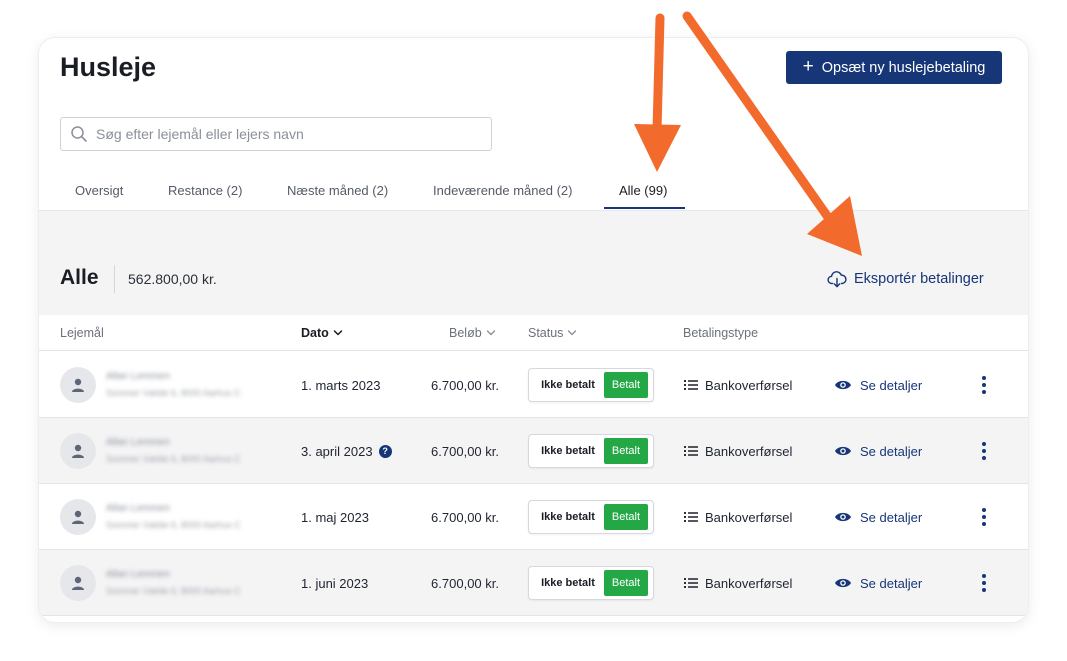 Image resolution: width=1067 pixels, height=661 pixels. What do you see at coordinates (79, 277) in the screenshot?
I see `section-title: Alle` at bounding box center [79, 277].